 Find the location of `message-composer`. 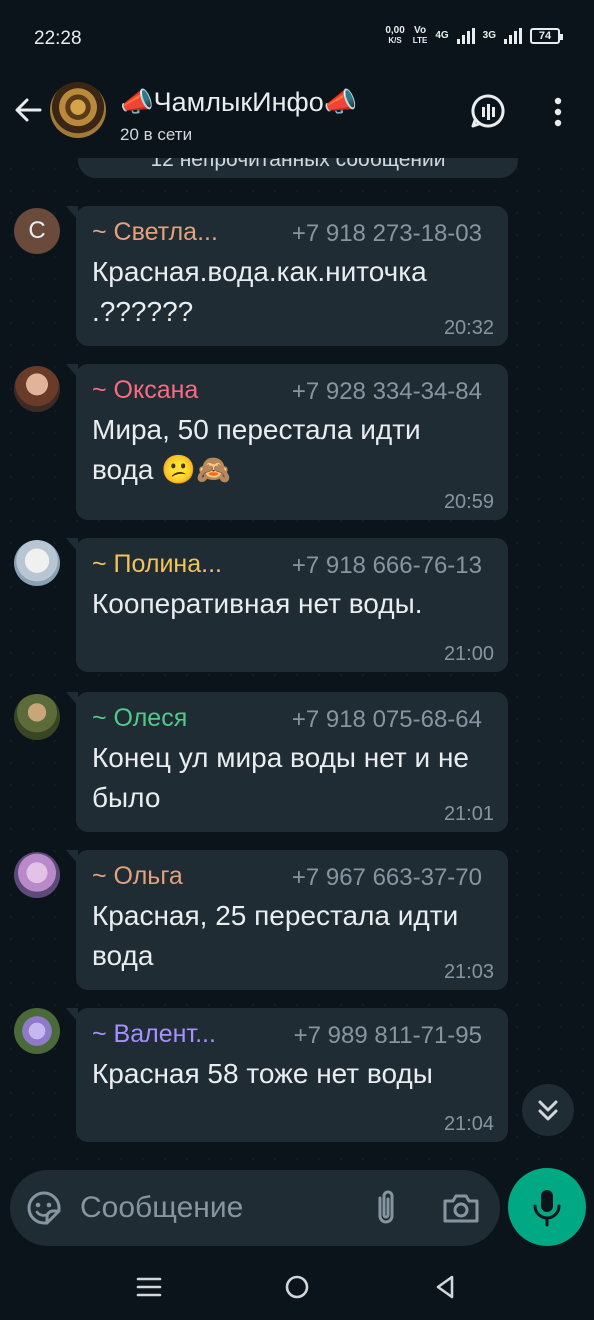

message-composer is located at coordinates (255, 1208).